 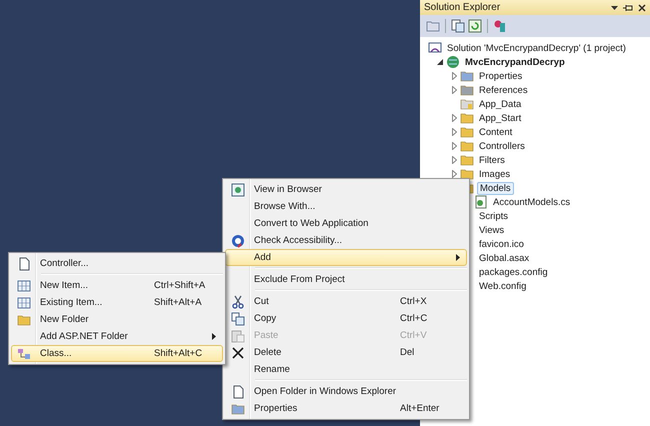 I want to click on panel-title: Solution Explorer, so click(x=462, y=7).